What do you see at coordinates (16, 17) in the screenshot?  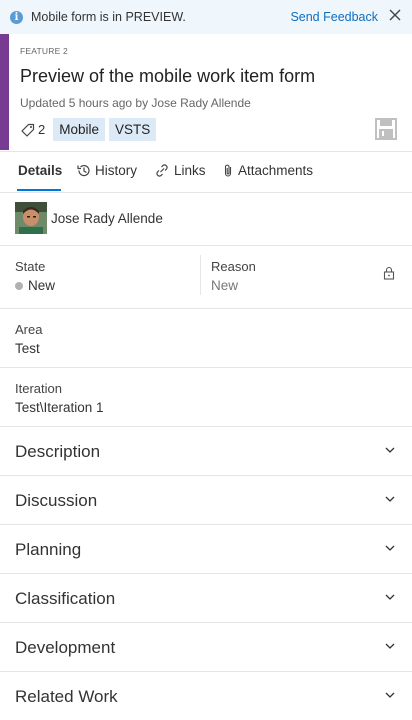 I see `info-icon: i` at bounding box center [16, 17].